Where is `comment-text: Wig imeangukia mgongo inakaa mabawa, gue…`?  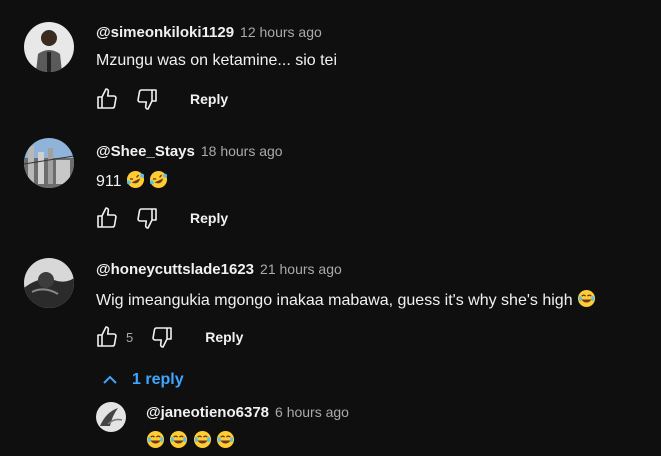
comment-text: Wig imeangukia mgongo inakaa mabawa, gue… is located at coordinates (346, 301).